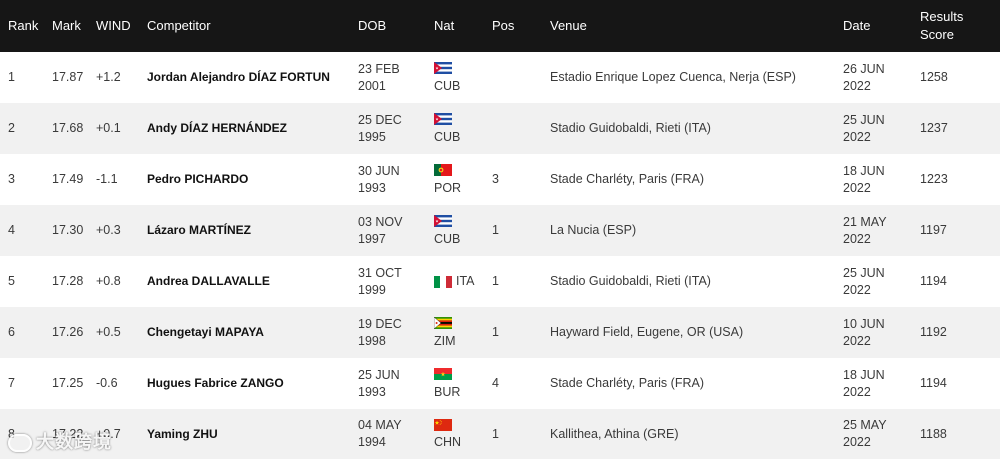  Describe the element at coordinates (372, 187) in the screenshot. I see `dob-year: 1993` at that location.